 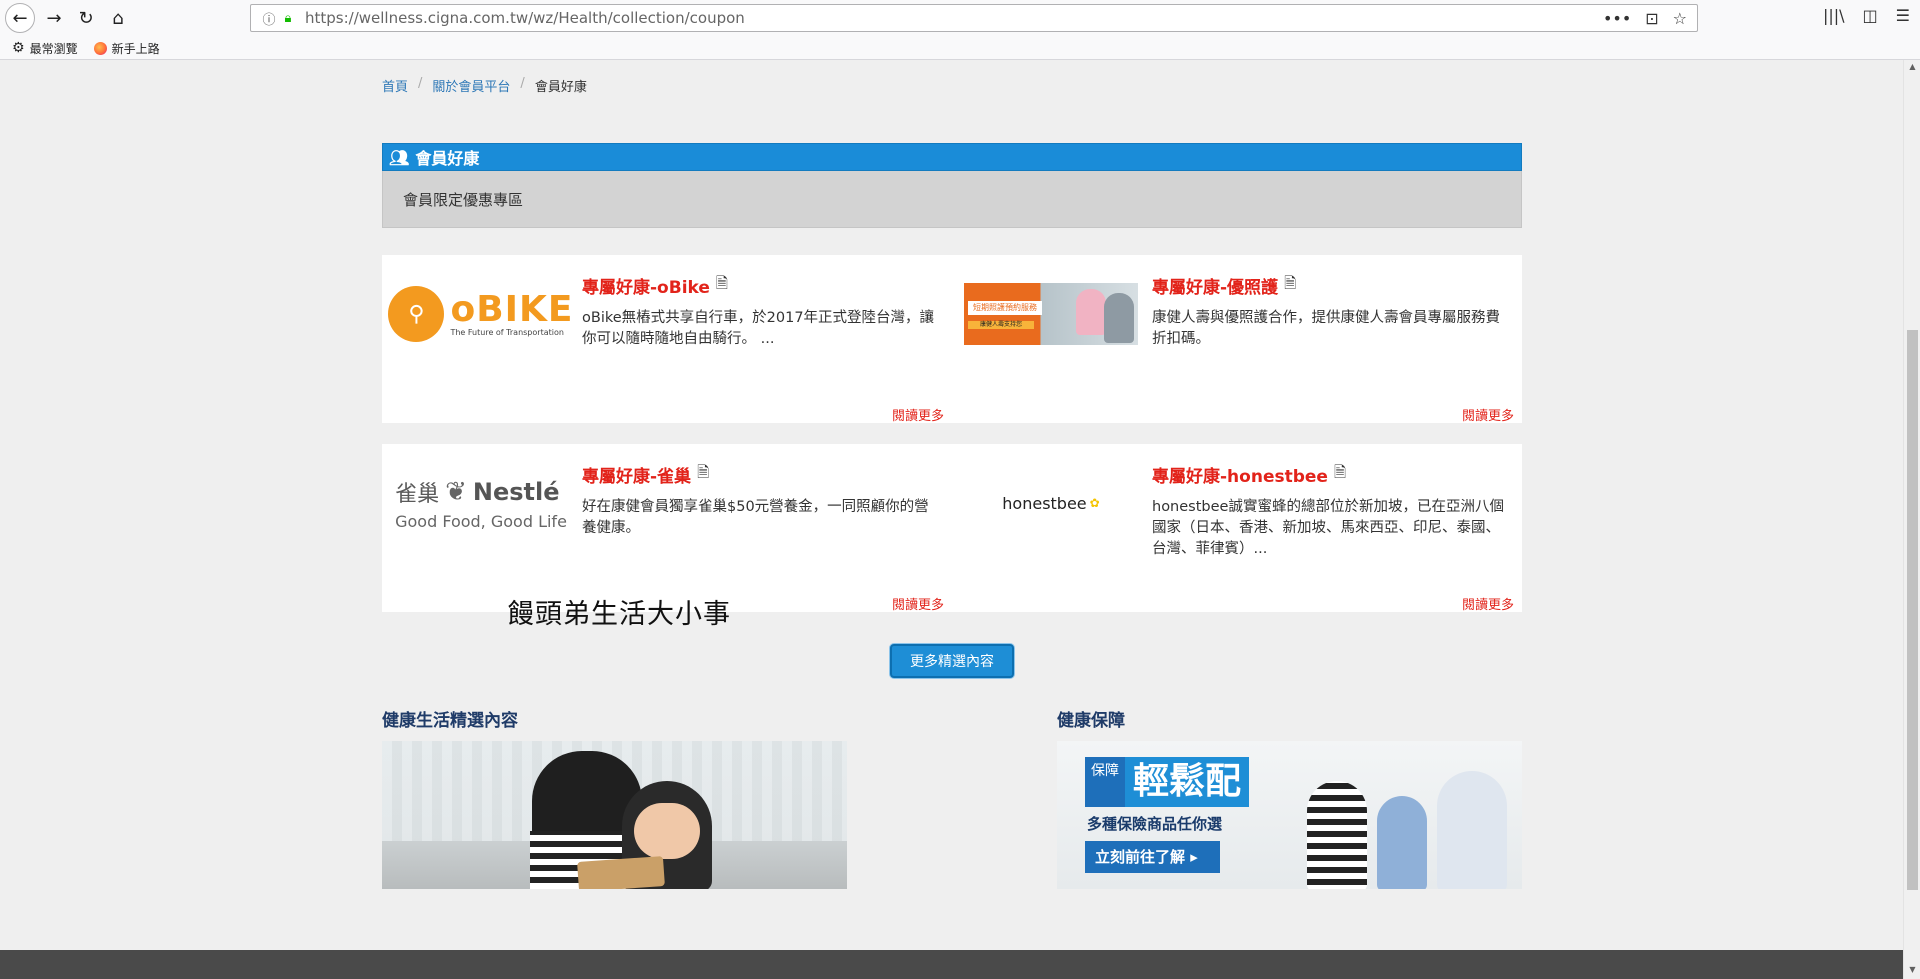 I want to click on family-child-figure, so click(x=1402, y=842).